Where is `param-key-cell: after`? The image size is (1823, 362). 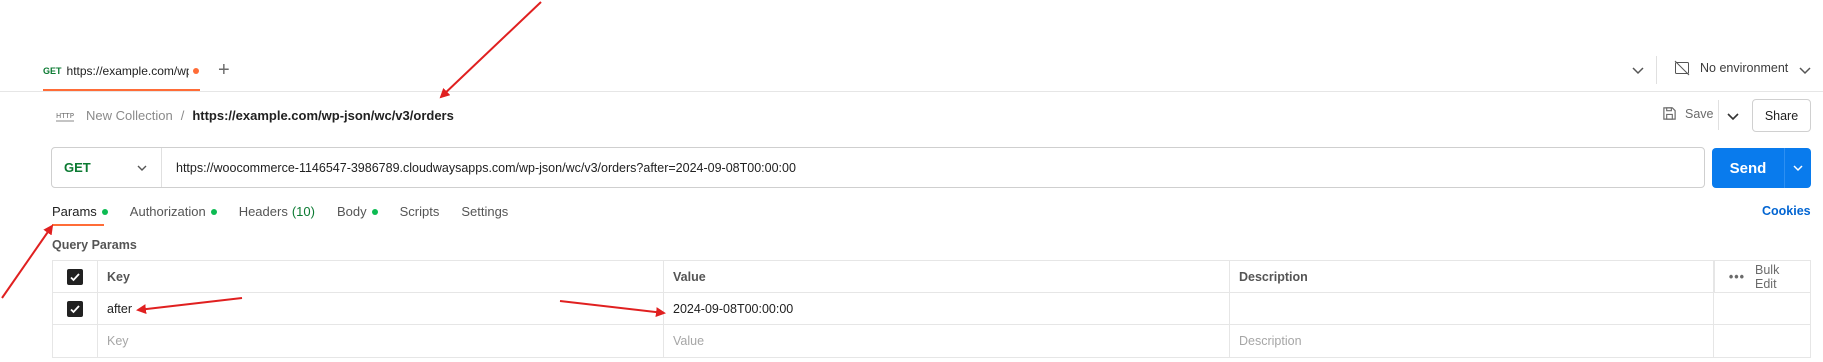
param-key-cell: after is located at coordinates (381, 308).